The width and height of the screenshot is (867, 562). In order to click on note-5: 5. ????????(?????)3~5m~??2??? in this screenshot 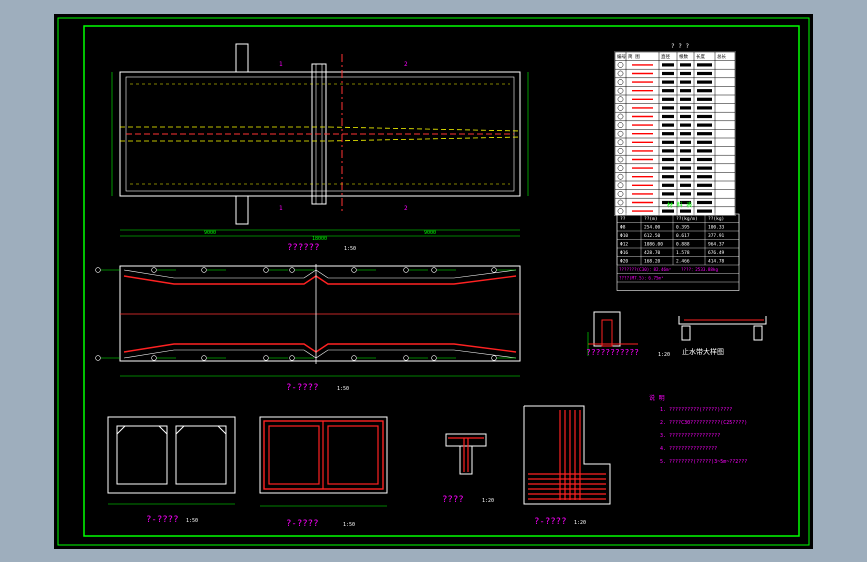, I will do `click(703, 462)`.